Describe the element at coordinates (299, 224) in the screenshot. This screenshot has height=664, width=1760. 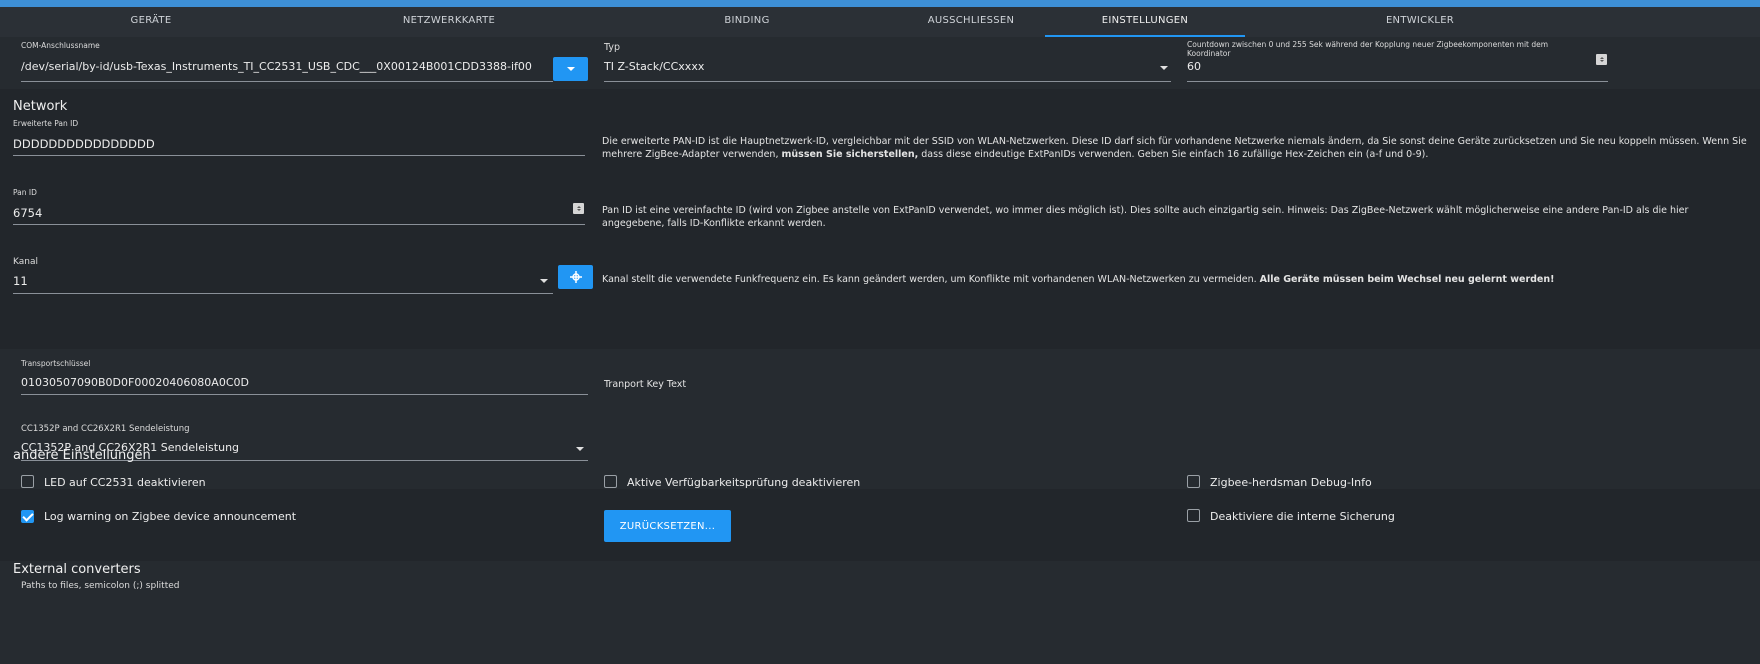
I see `pan-id-underline` at that location.